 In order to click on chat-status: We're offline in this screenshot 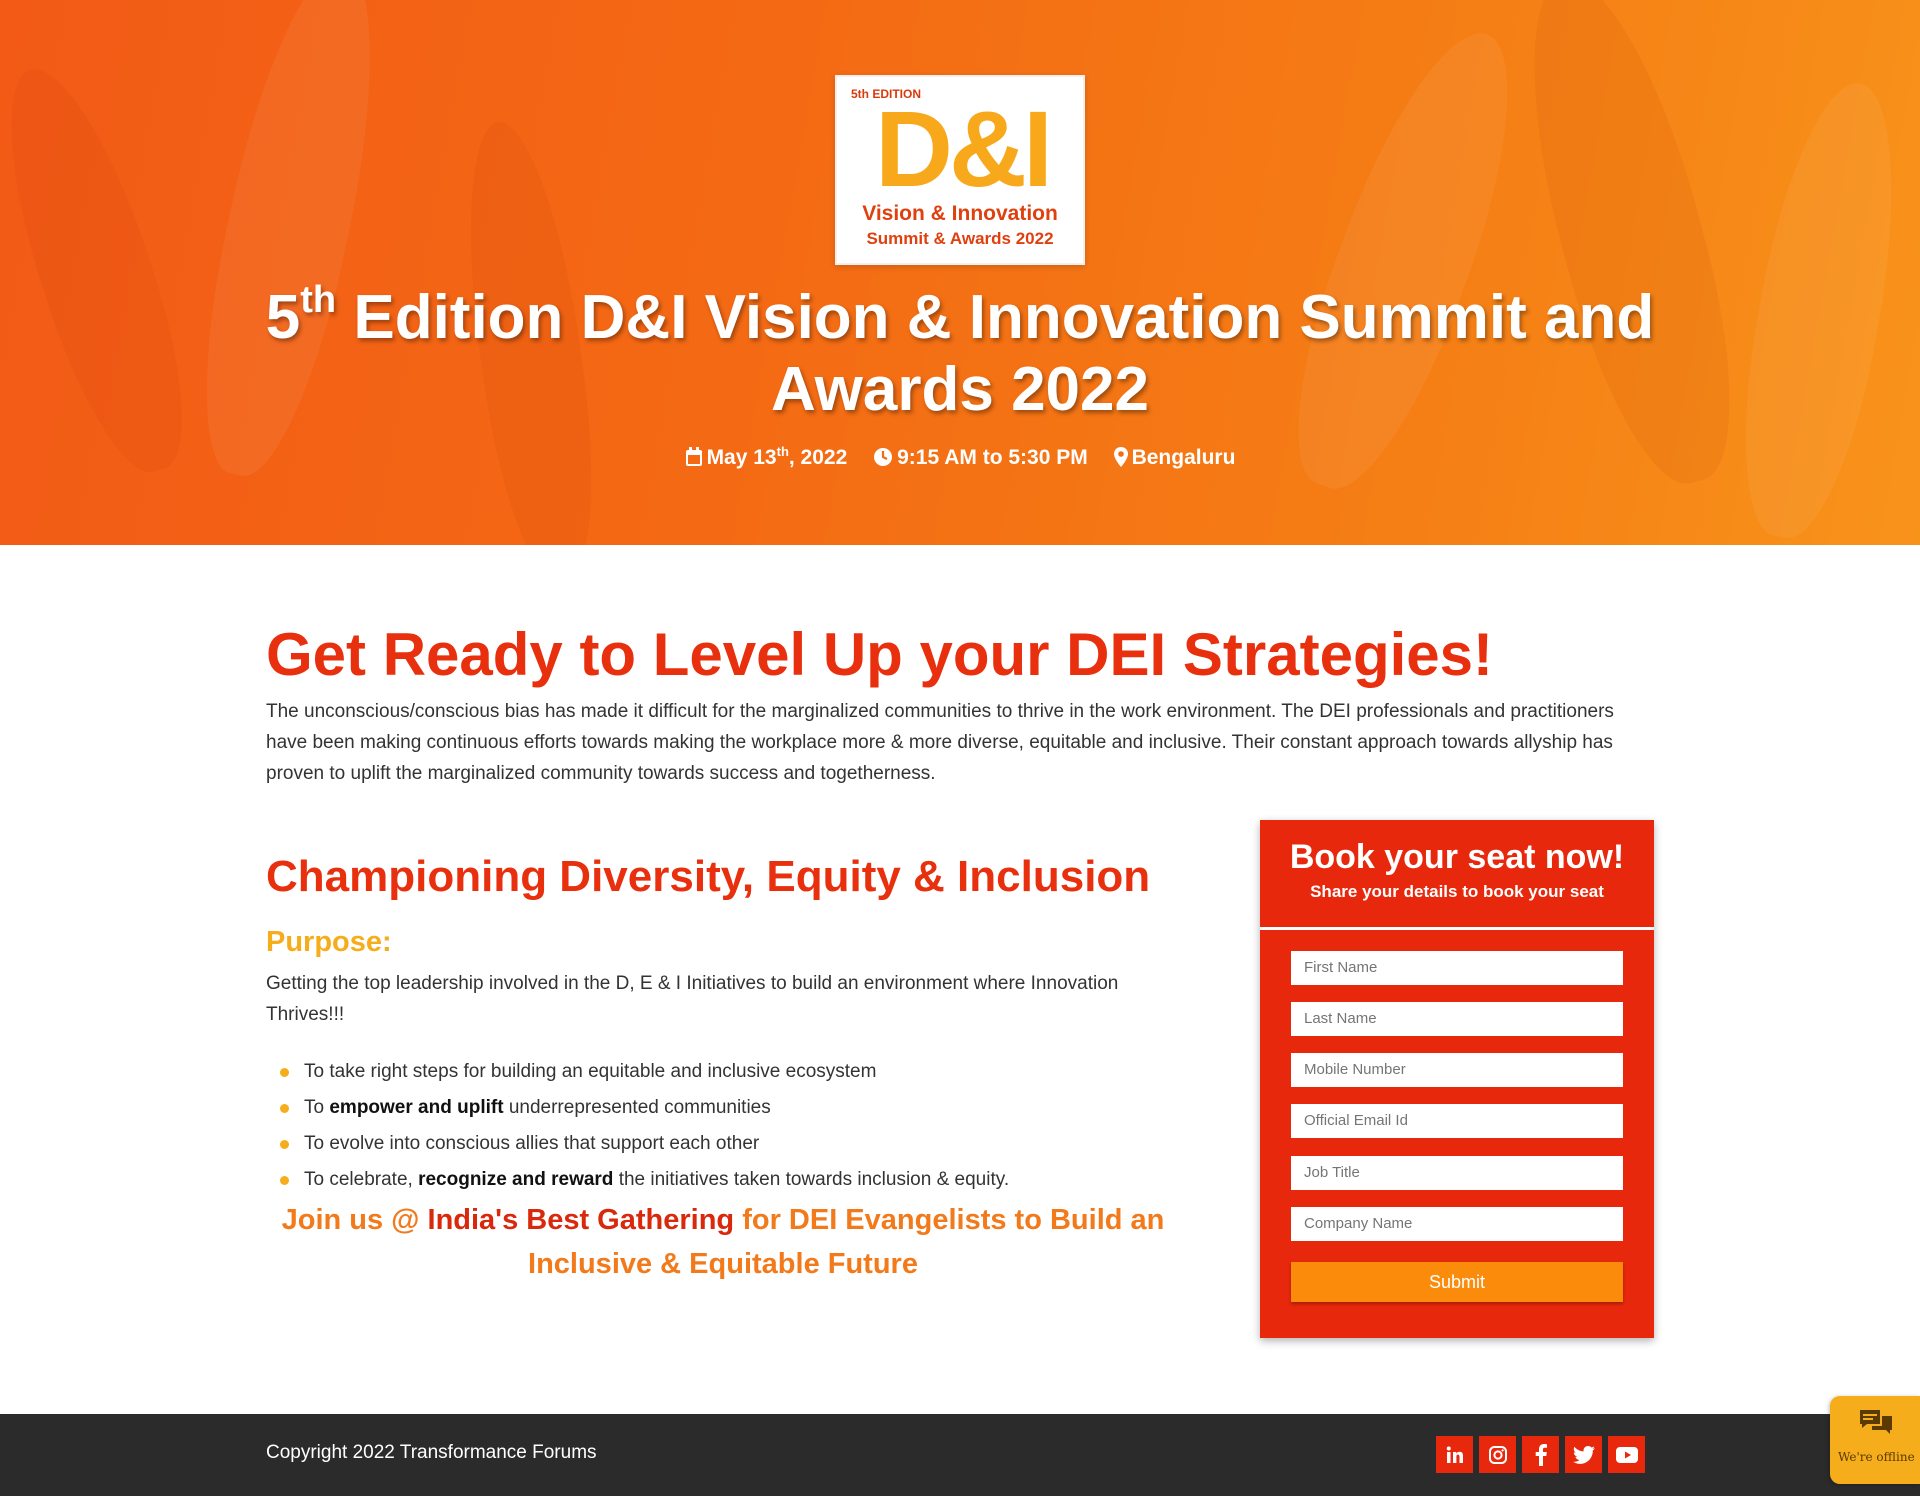, I will do `click(1876, 1457)`.